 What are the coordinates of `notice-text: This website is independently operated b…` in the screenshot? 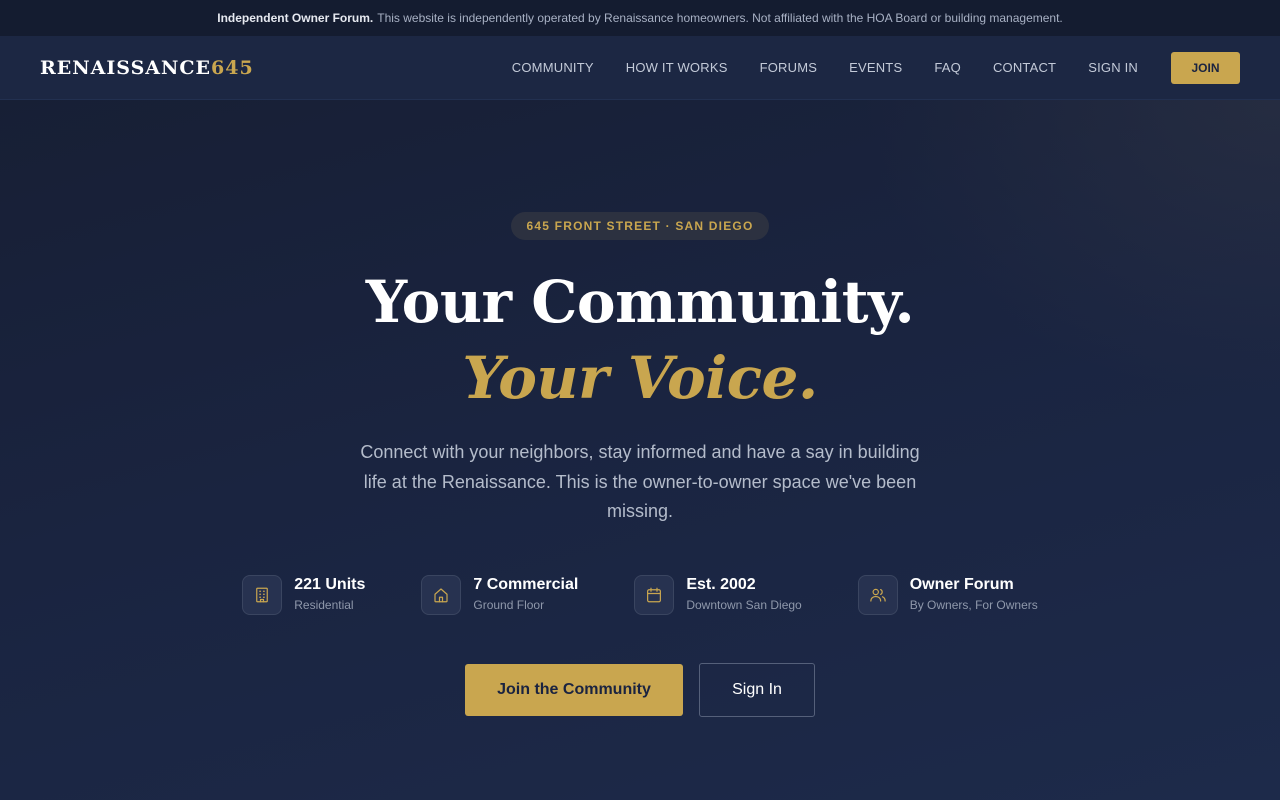 It's located at (720, 18).